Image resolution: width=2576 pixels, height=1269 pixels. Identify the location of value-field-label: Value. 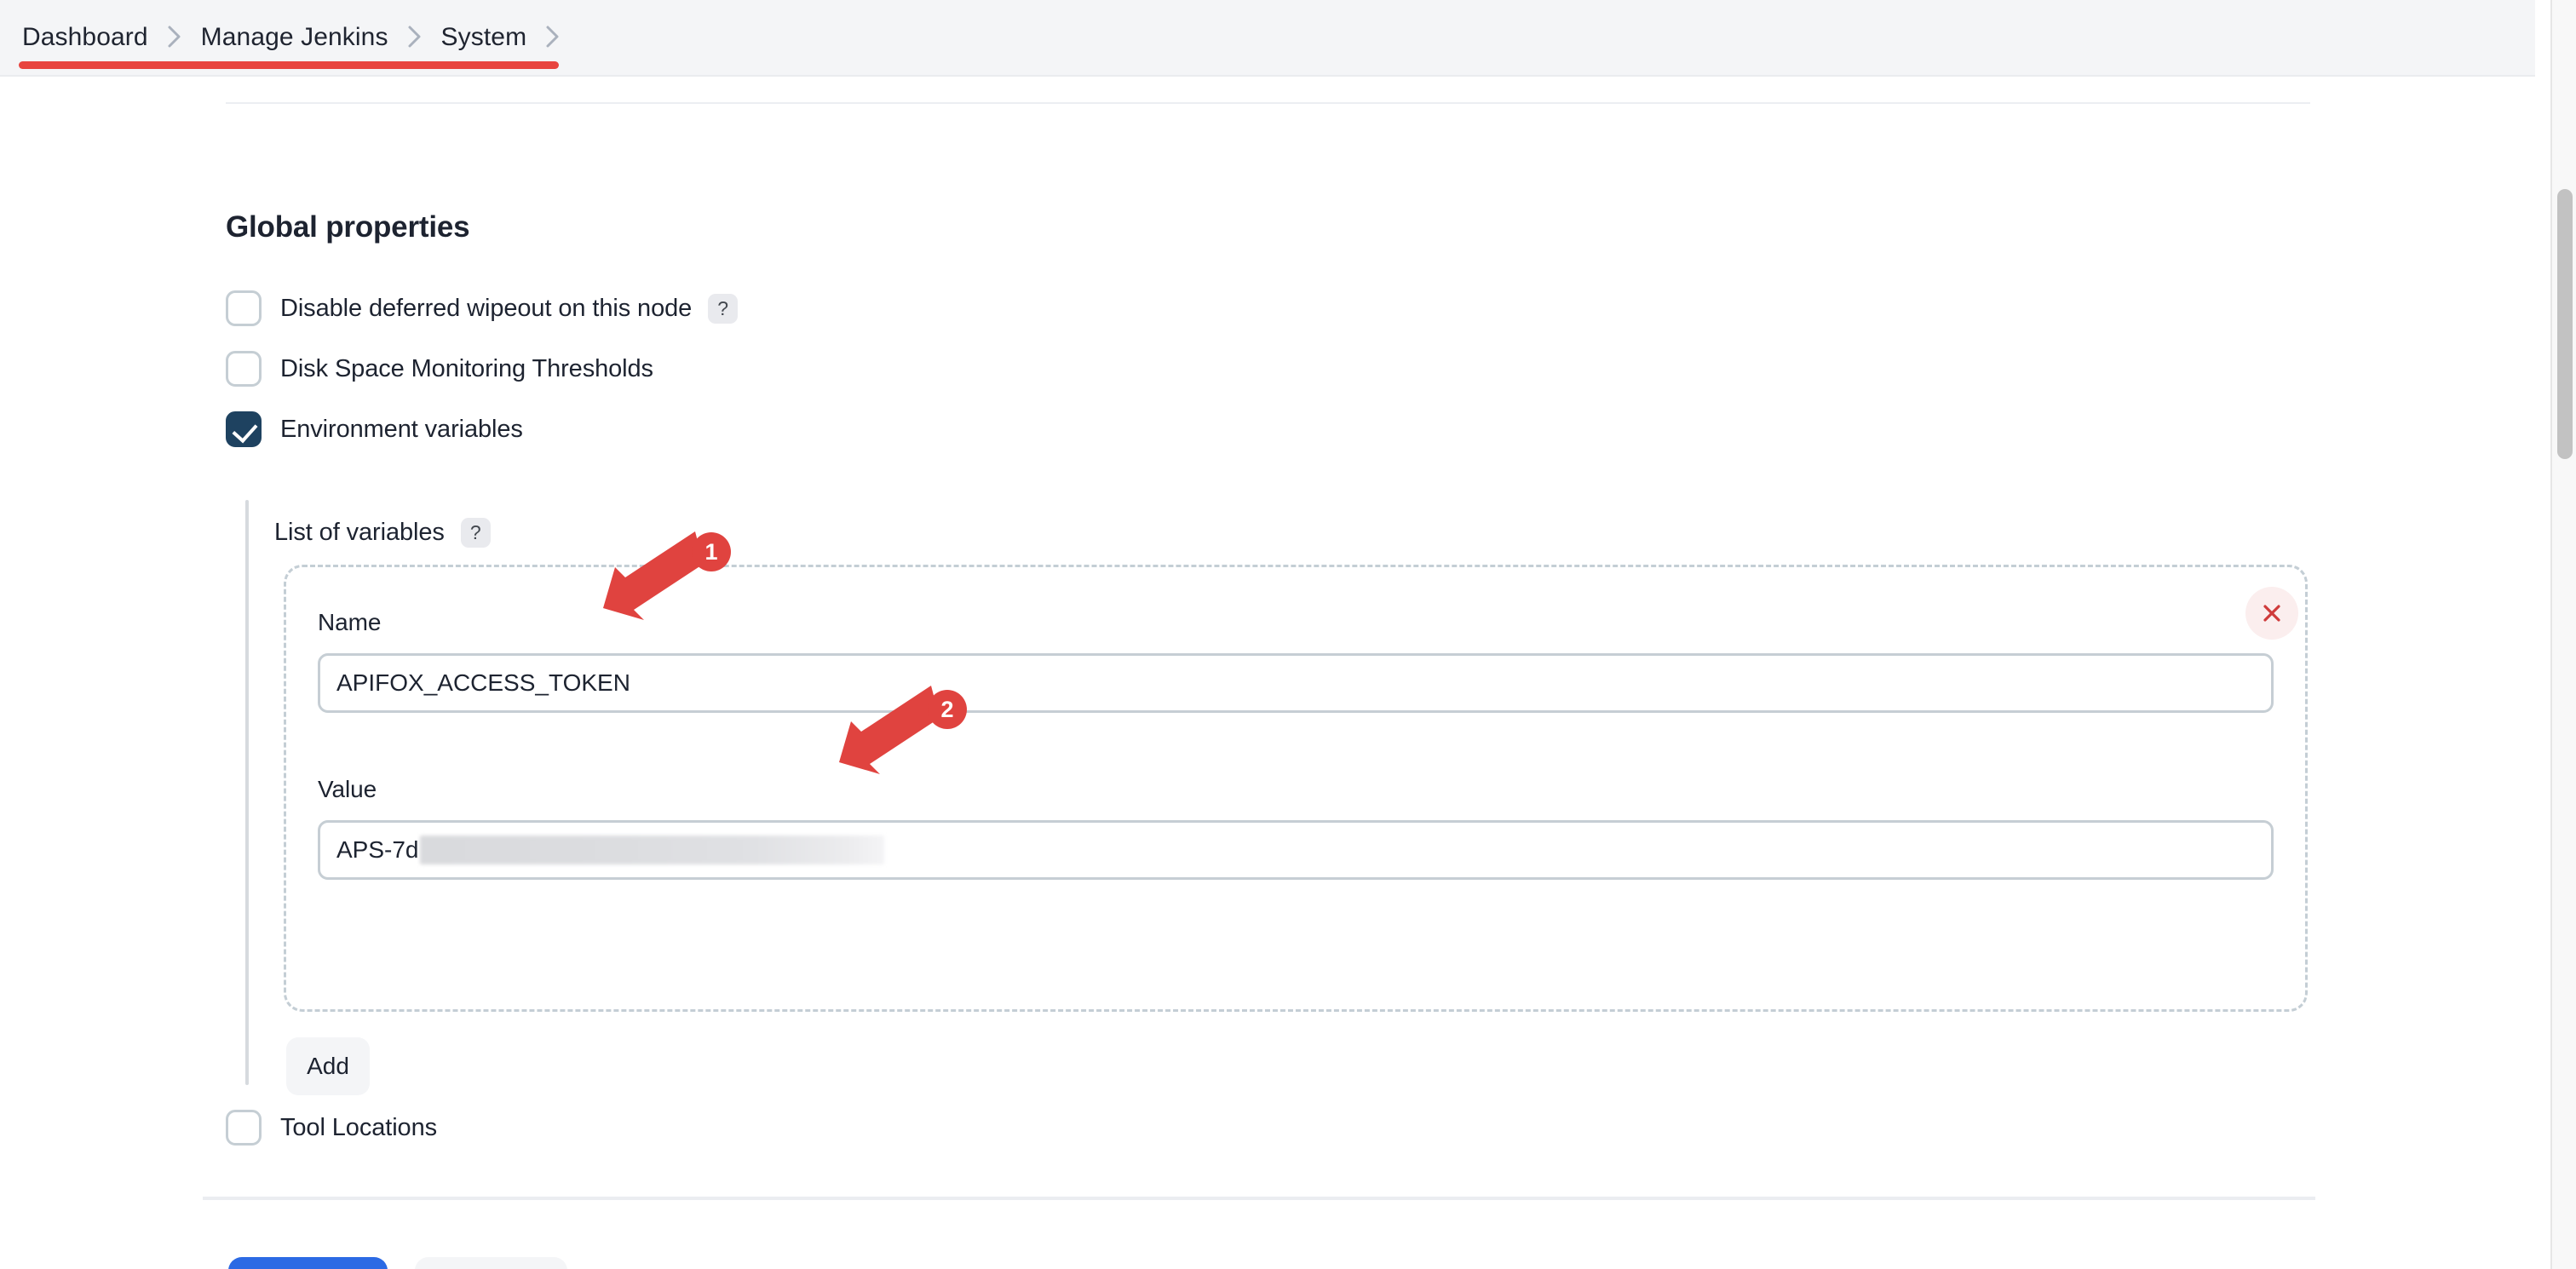
(348, 789).